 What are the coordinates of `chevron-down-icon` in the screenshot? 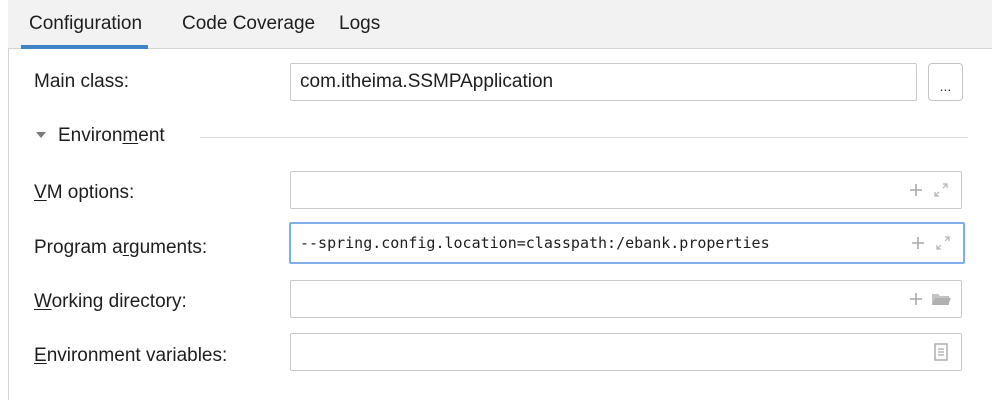 It's located at (41, 135).